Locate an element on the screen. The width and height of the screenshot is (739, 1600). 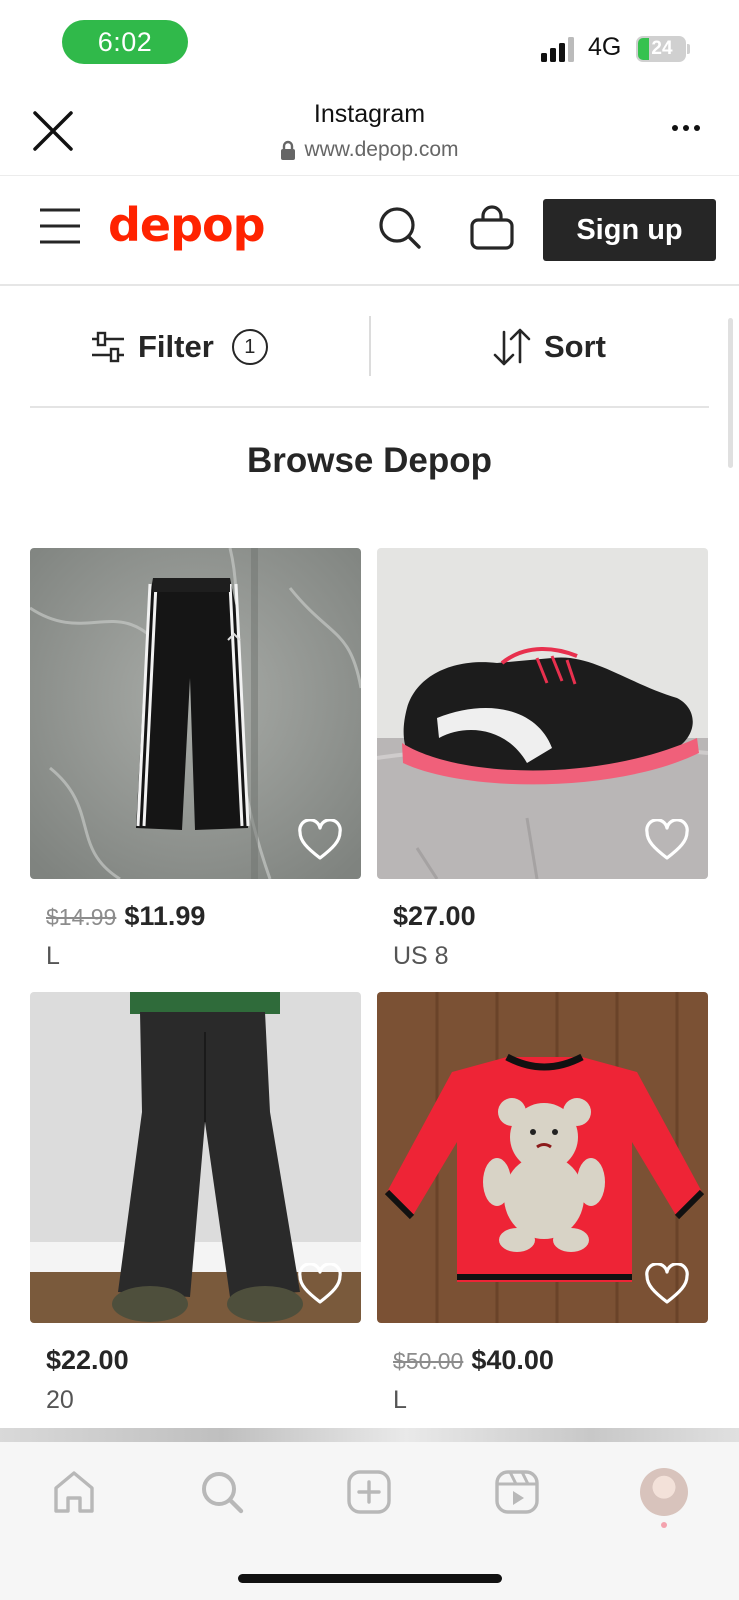
shopping-bag-icon is located at coordinates (492, 227).